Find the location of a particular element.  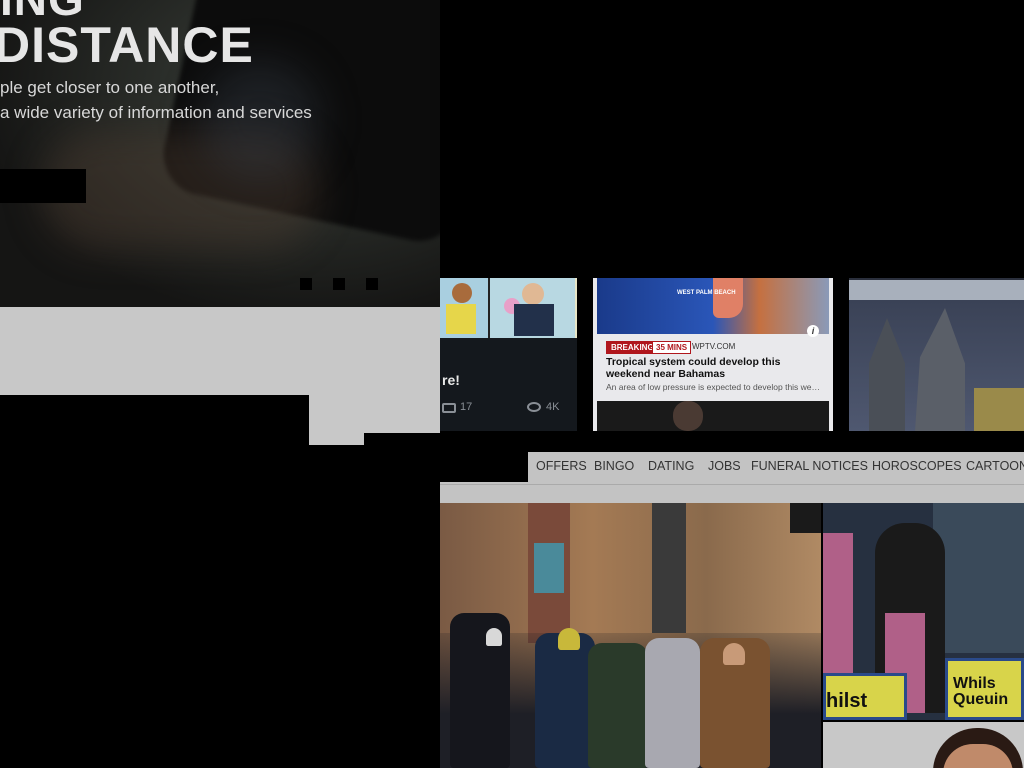

sign-text-line-1: Whils is located at coordinates (974, 683).